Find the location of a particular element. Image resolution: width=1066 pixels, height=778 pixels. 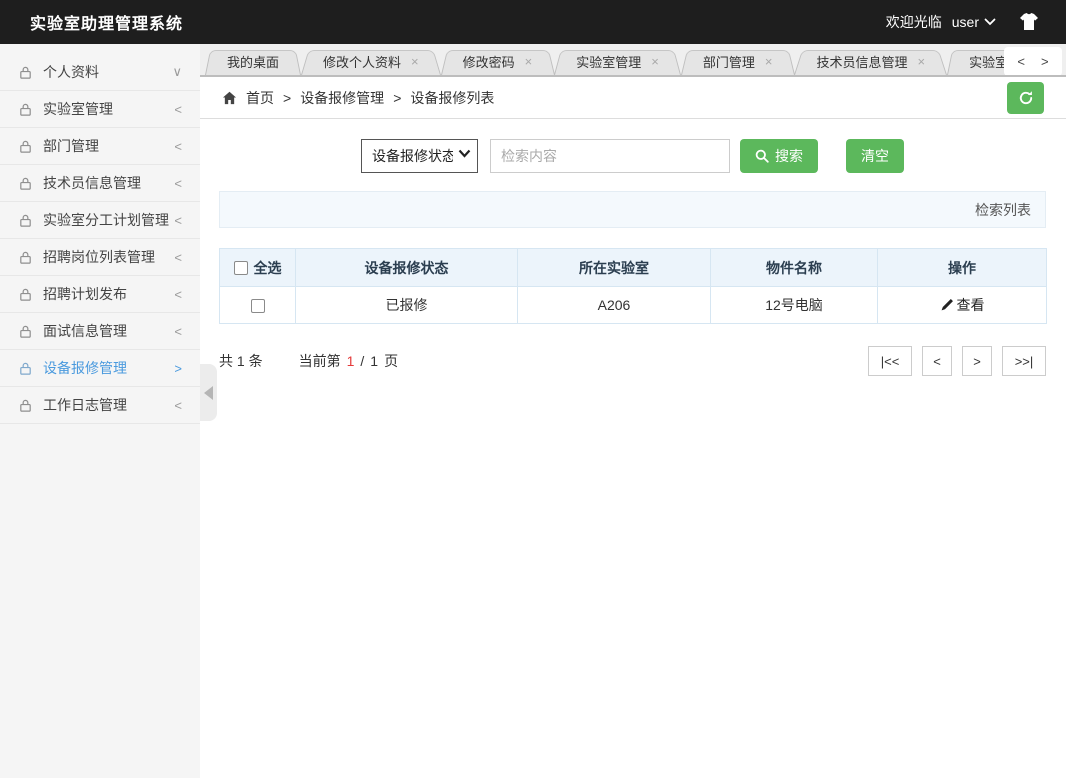

user-dropdown: user is located at coordinates (974, 22).